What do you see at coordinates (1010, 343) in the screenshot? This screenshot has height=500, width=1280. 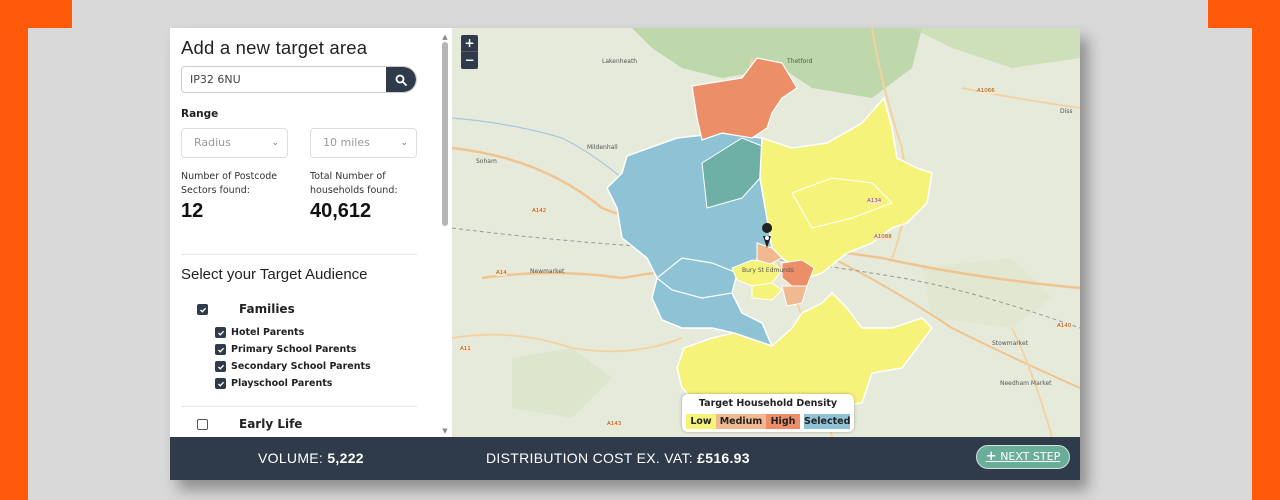 I see `place-label: Stowmarket` at bounding box center [1010, 343].